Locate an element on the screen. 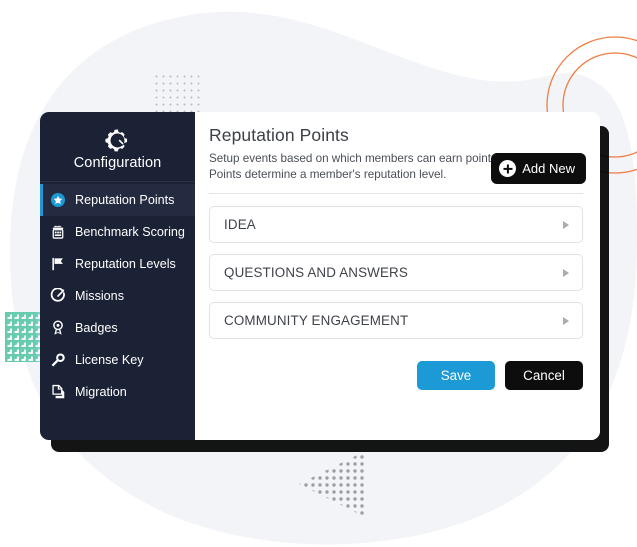 The image size is (637, 547). sidebar-item-badges: Badges is located at coordinates (117, 328).